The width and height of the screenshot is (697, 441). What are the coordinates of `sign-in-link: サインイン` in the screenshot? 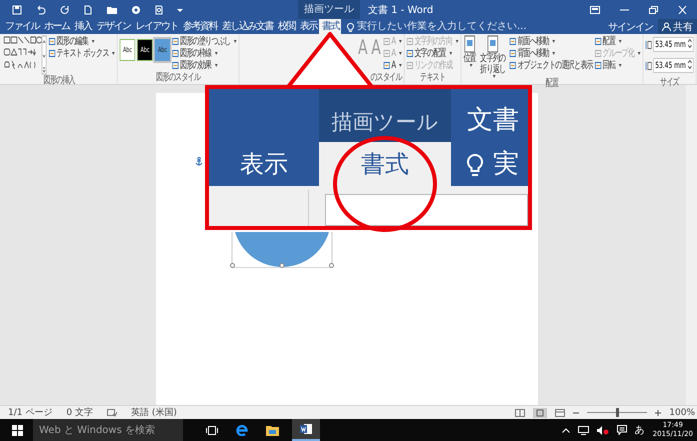 It's located at (630, 26).